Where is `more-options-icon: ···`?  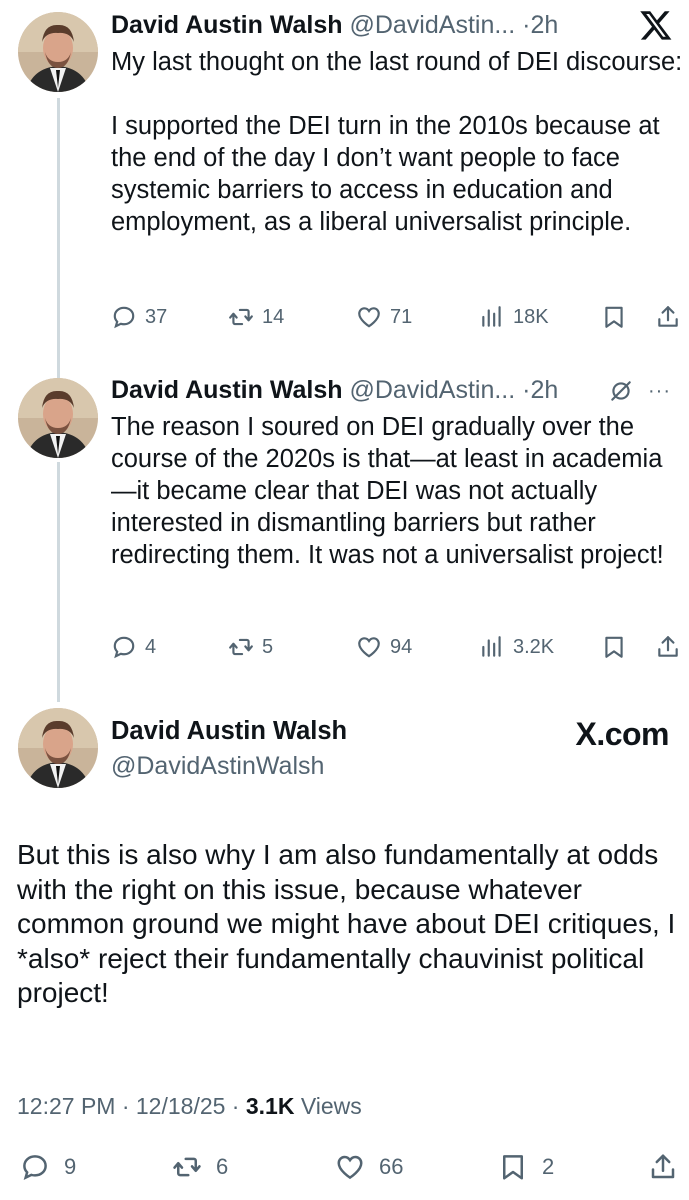 more-options-icon: ··· is located at coordinates (659, 391).